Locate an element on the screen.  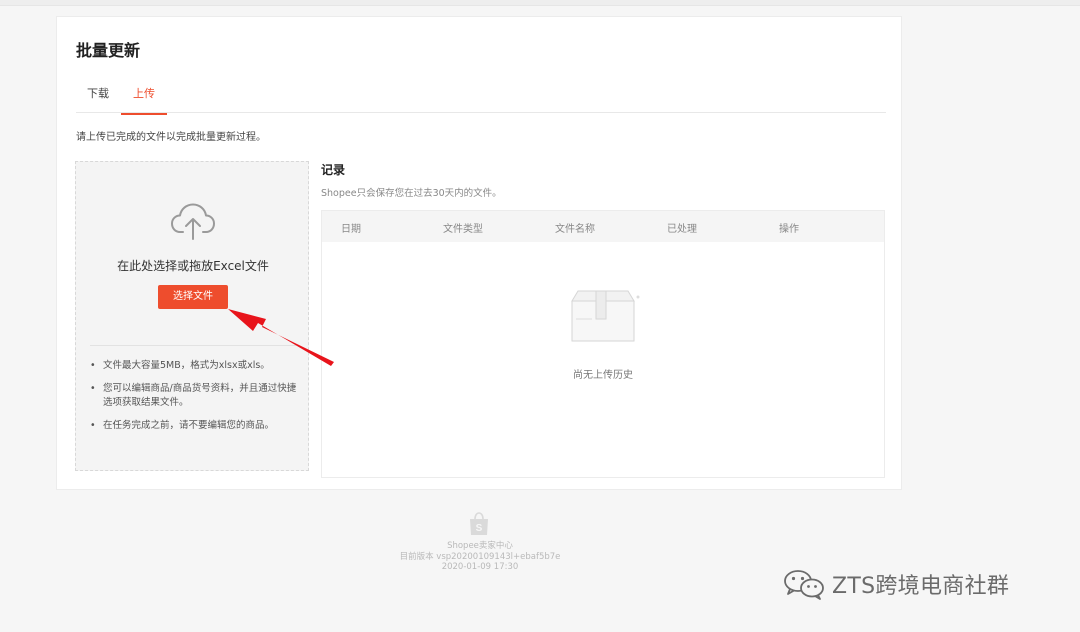
table-header: 日期 文件类型 文件名称 已处理 操作 is located at coordinates (603, 226).